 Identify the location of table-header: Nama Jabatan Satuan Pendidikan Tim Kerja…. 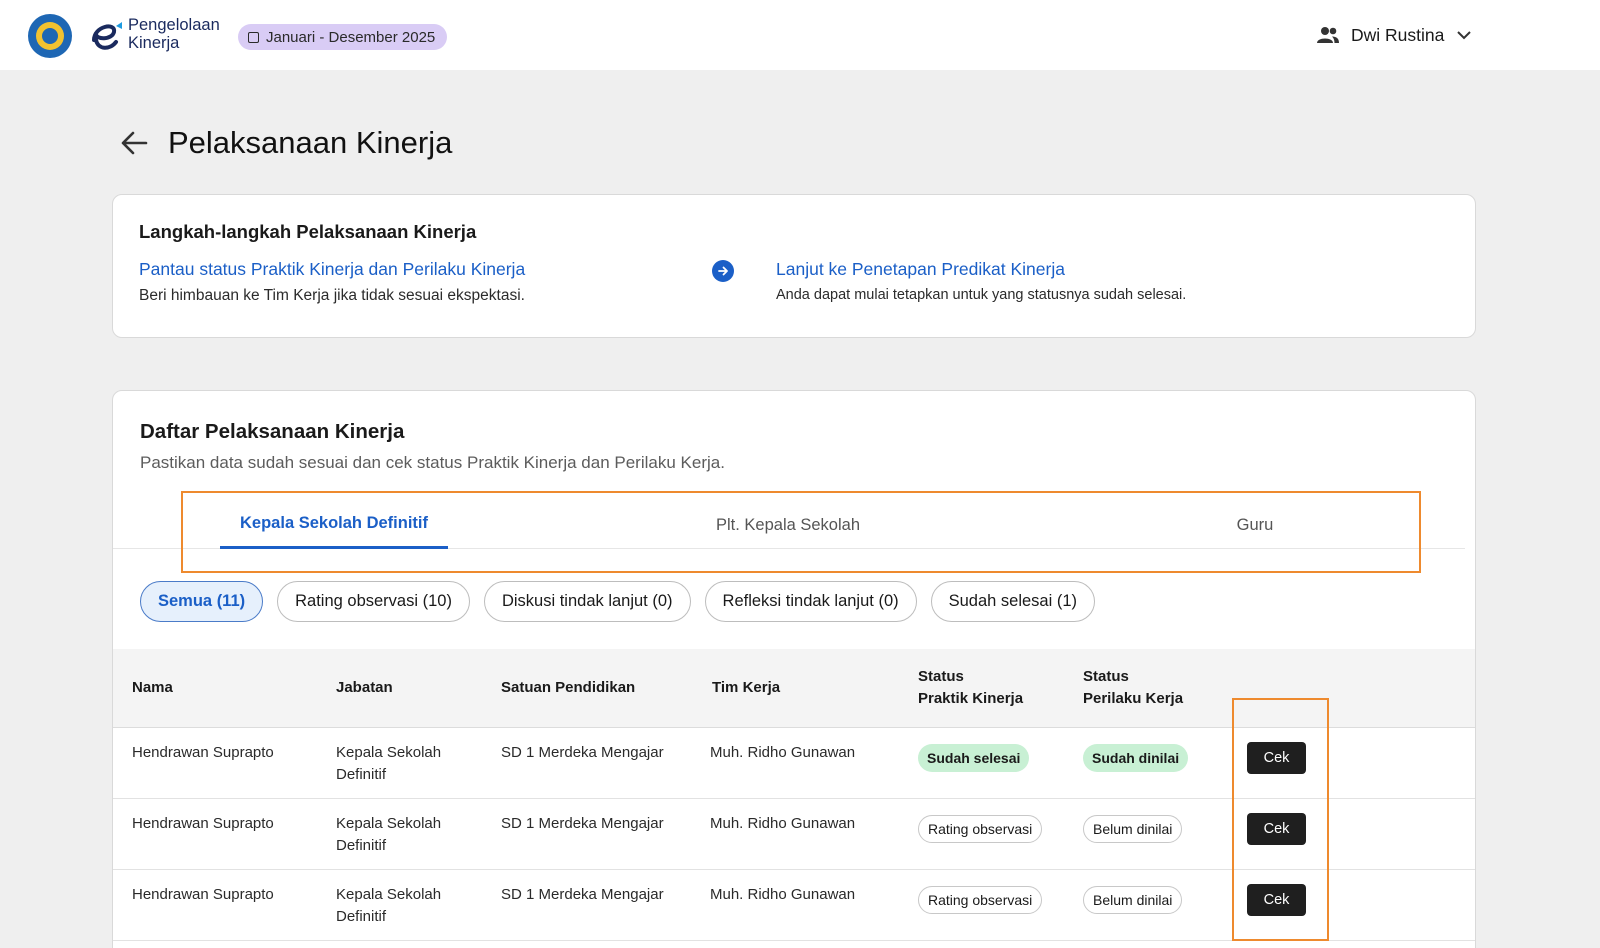
(794, 688).